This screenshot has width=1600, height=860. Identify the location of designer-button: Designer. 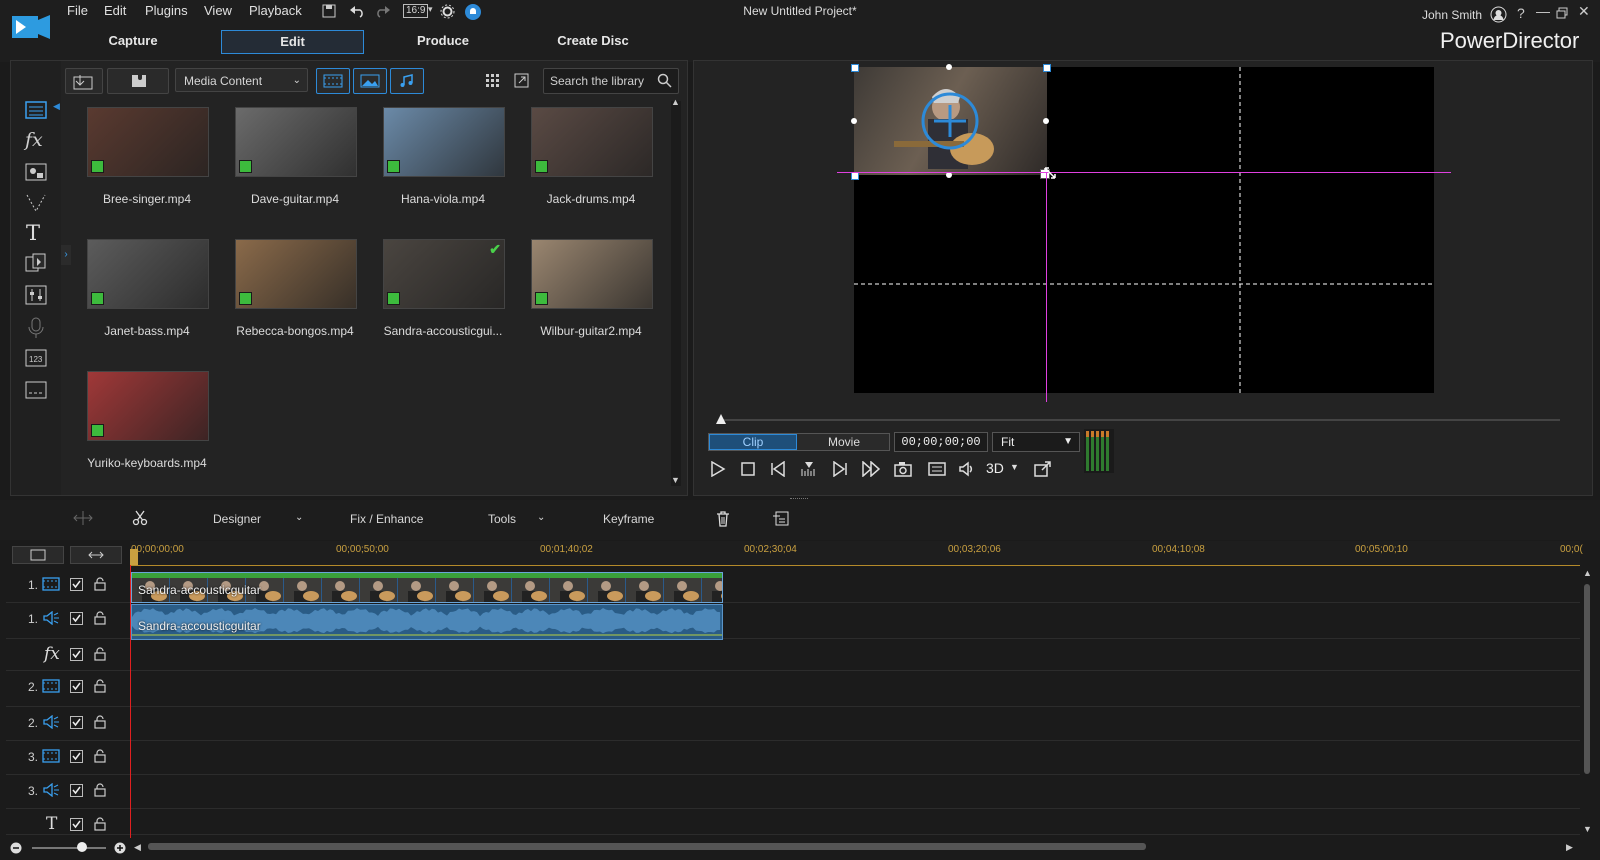
(237, 519).